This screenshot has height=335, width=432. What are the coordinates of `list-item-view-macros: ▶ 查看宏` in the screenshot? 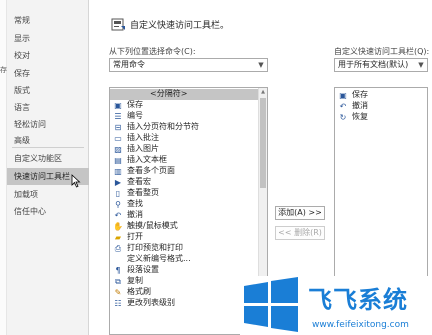 It's located at (188, 182).